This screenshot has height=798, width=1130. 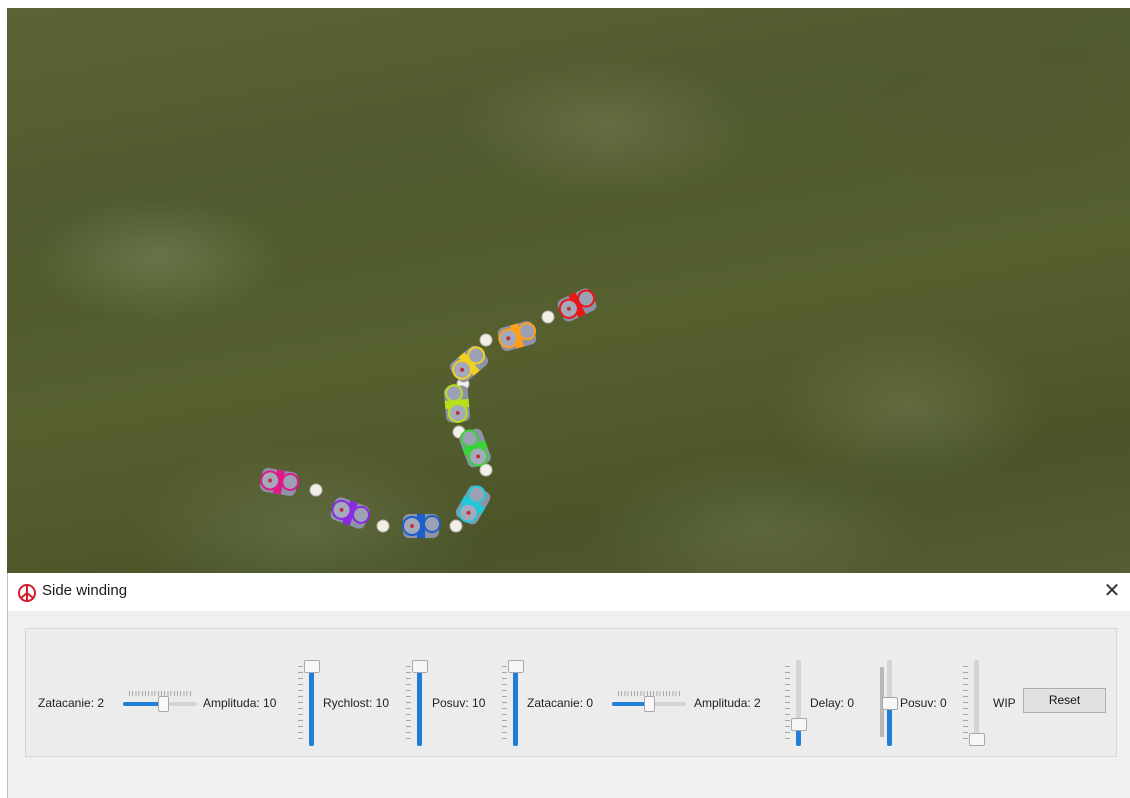 What do you see at coordinates (727, 703) in the screenshot?
I see `amplituda-2-label: Amplituda: 2` at bounding box center [727, 703].